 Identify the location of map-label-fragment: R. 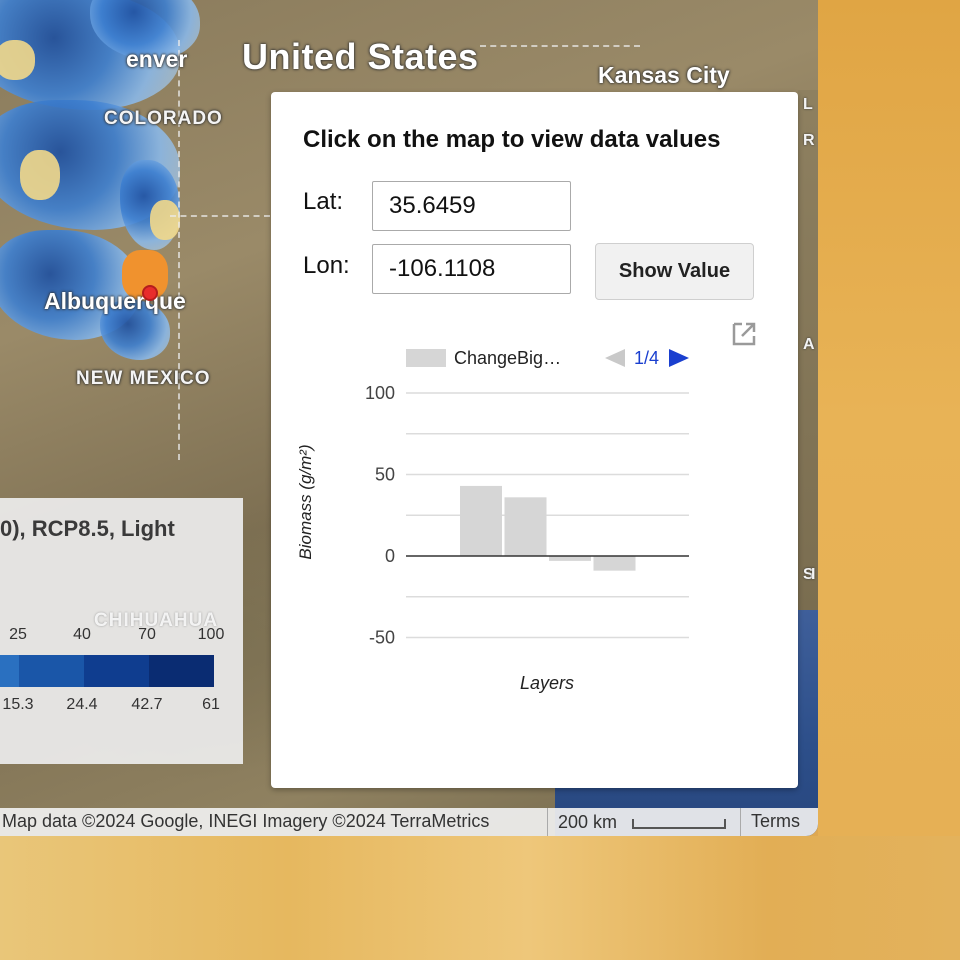
(809, 140).